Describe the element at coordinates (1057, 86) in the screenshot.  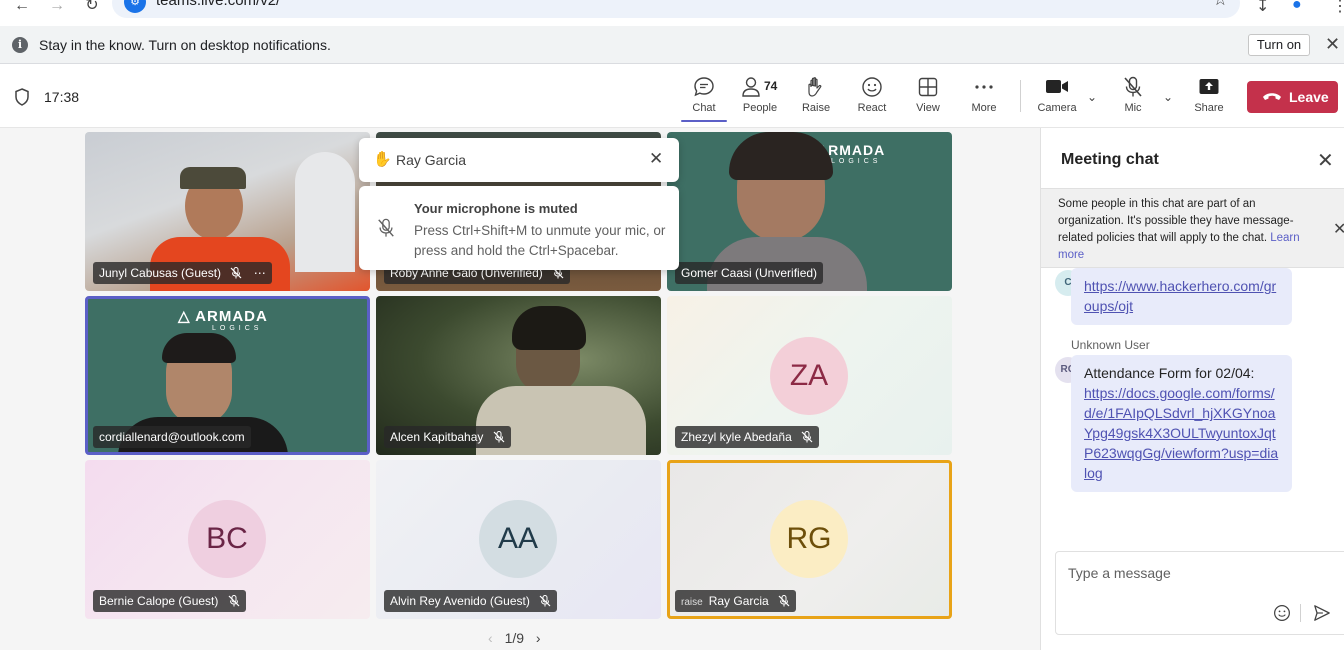
I see `camera-icon` at that location.